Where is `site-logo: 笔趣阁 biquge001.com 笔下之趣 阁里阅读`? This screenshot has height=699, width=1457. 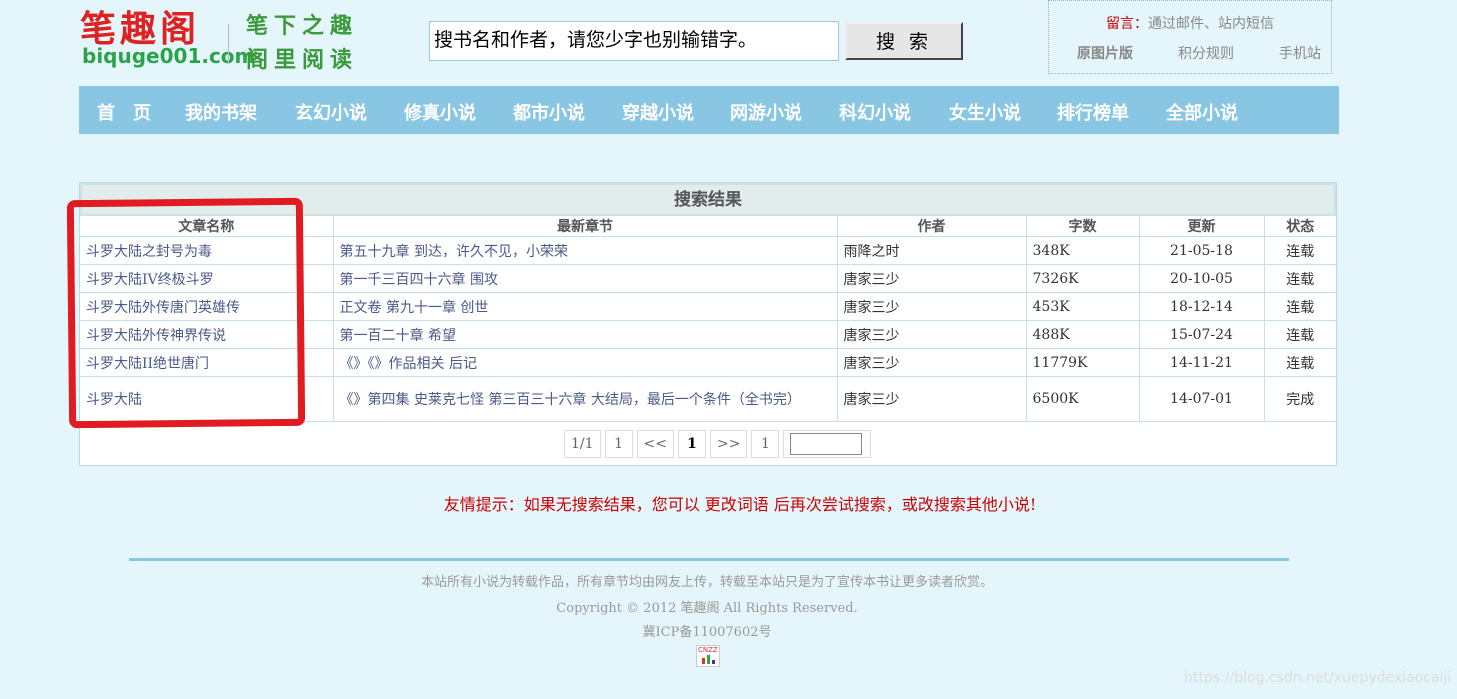
site-logo: 笔趣阁 biquge001.com 笔下之趣 阁里阅读 is located at coordinates (220, 38).